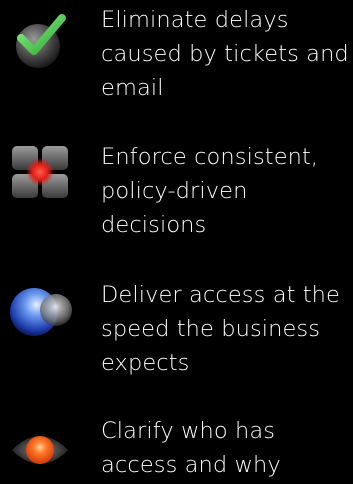 This screenshot has height=484, width=353. Describe the element at coordinates (211, 329) in the screenshot. I see `feature-line: speed the business` at that location.